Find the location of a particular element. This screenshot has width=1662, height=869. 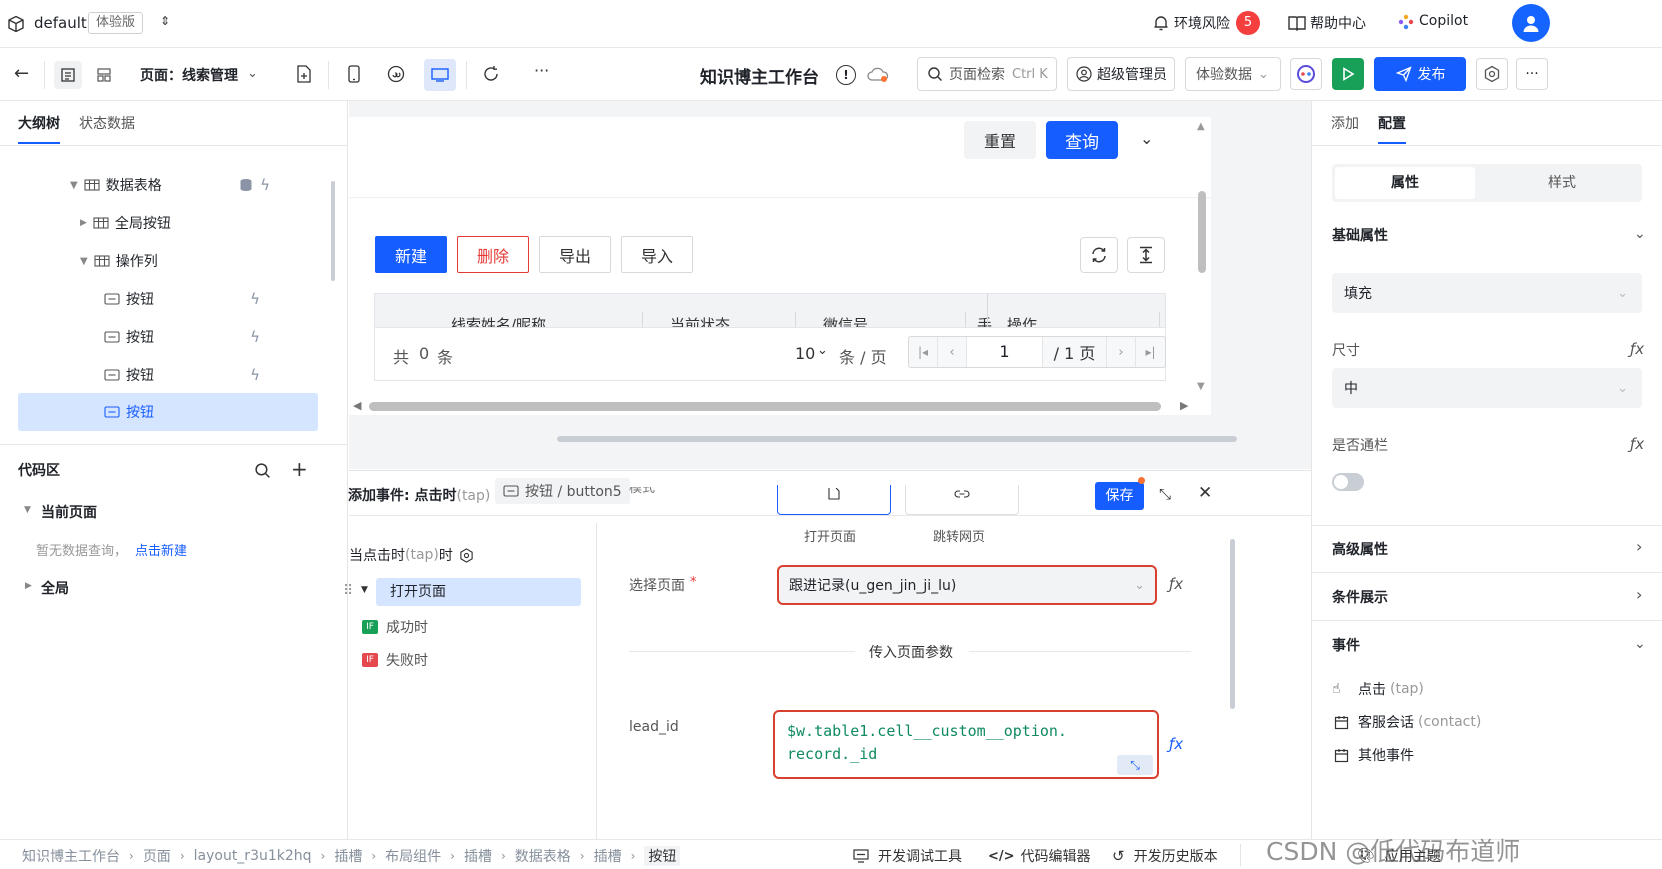

query-button: 查询 is located at coordinates (1082, 140).